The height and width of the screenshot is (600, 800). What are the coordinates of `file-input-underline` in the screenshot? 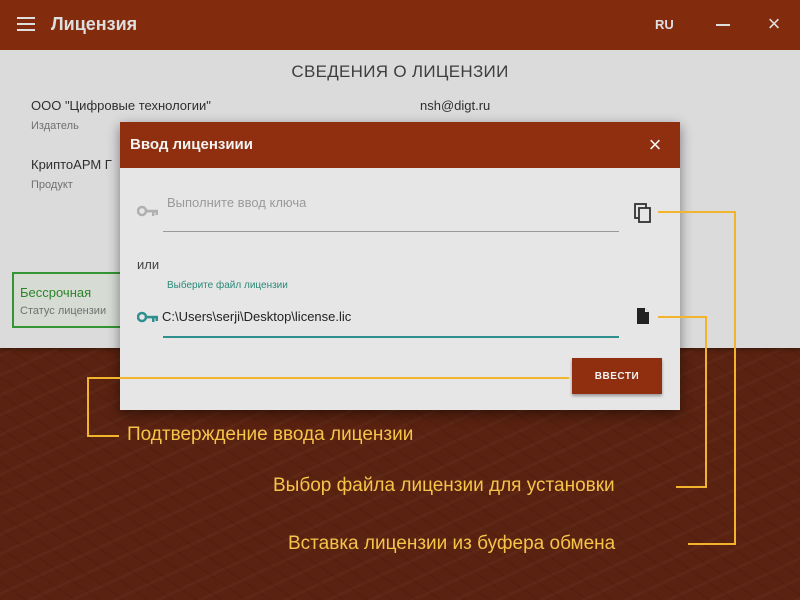 It's located at (391, 337).